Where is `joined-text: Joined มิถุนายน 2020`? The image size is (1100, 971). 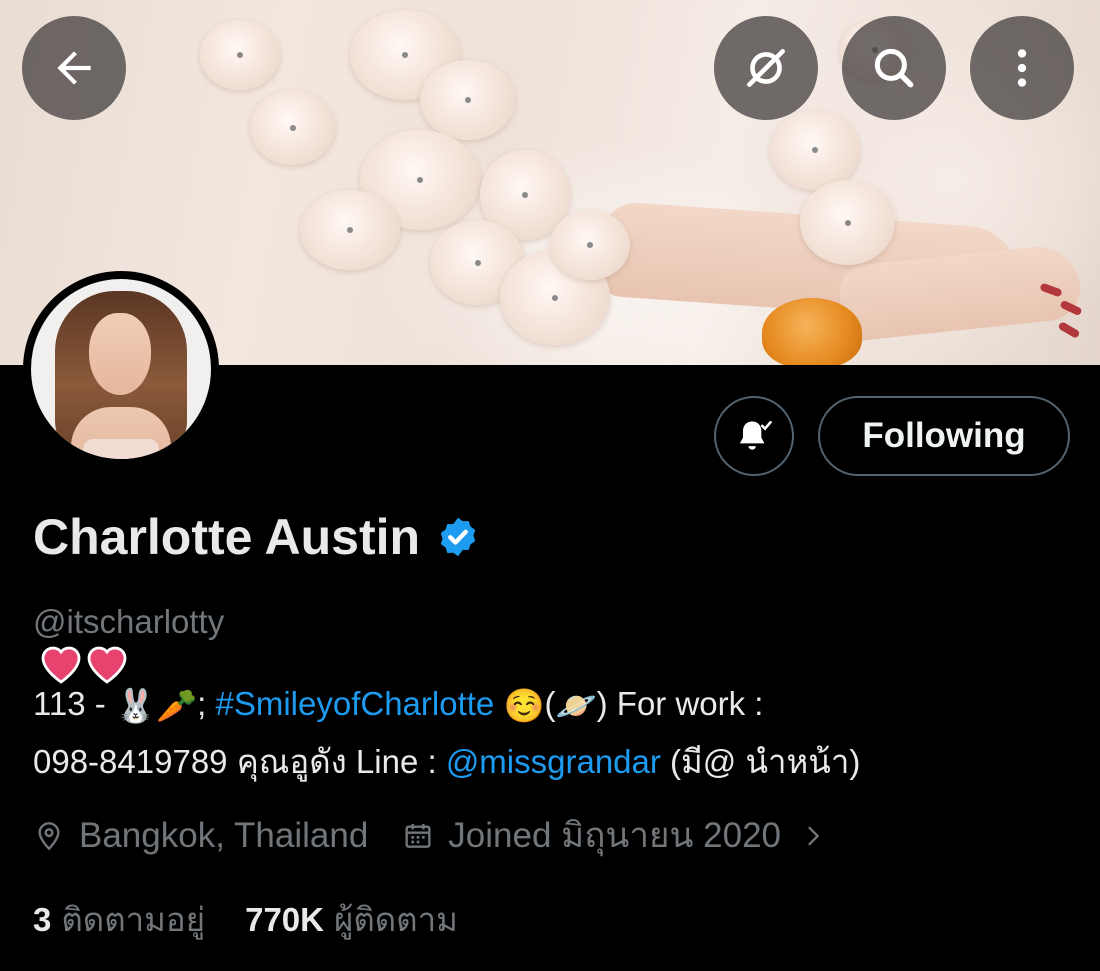 joined-text: Joined มิถุนายน 2020 is located at coordinates (615, 835).